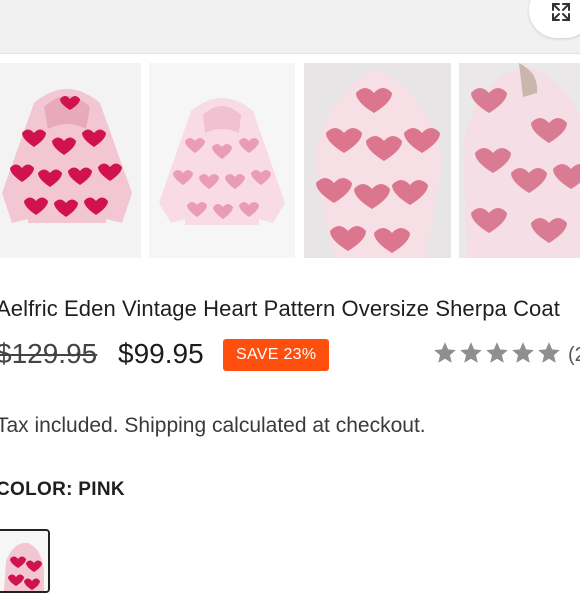 This screenshot has height=593, width=580. Describe the element at coordinates (574, 355) in the screenshot. I see `review-count: (2` at that location.